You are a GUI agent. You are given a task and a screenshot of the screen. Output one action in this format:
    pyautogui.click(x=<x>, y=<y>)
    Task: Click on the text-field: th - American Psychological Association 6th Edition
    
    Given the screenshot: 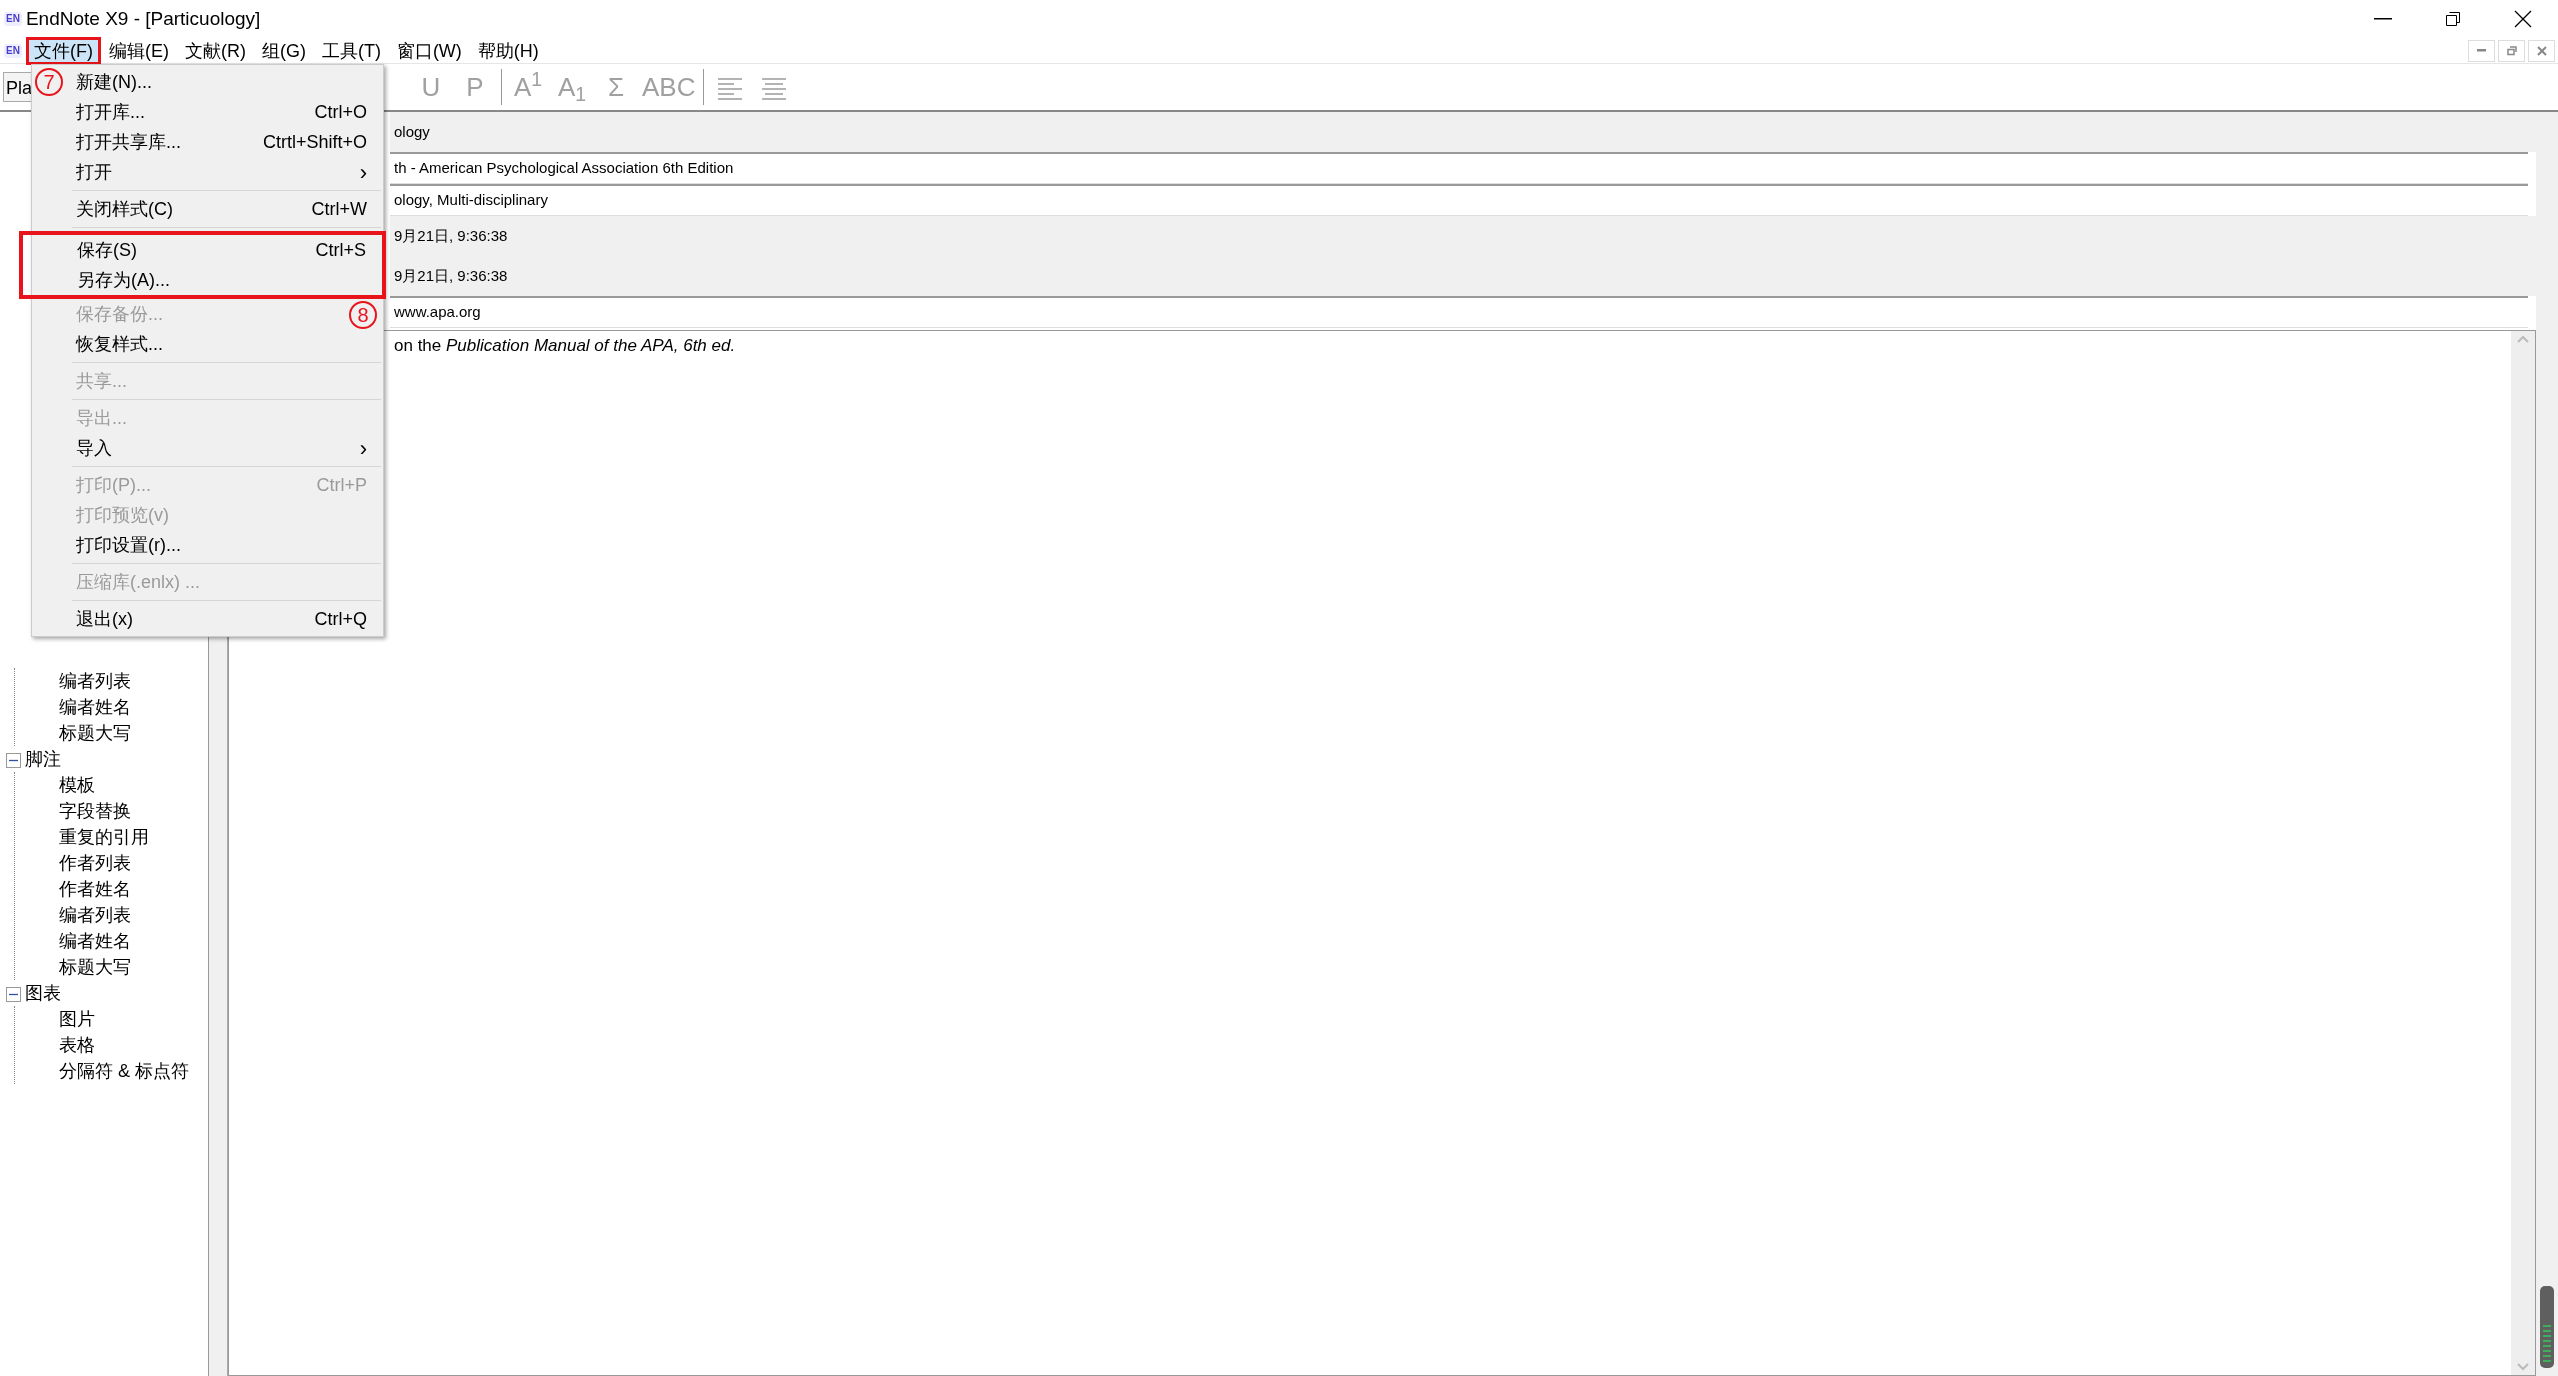 What is the action you would take?
    pyautogui.click(x=1459, y=168)
    